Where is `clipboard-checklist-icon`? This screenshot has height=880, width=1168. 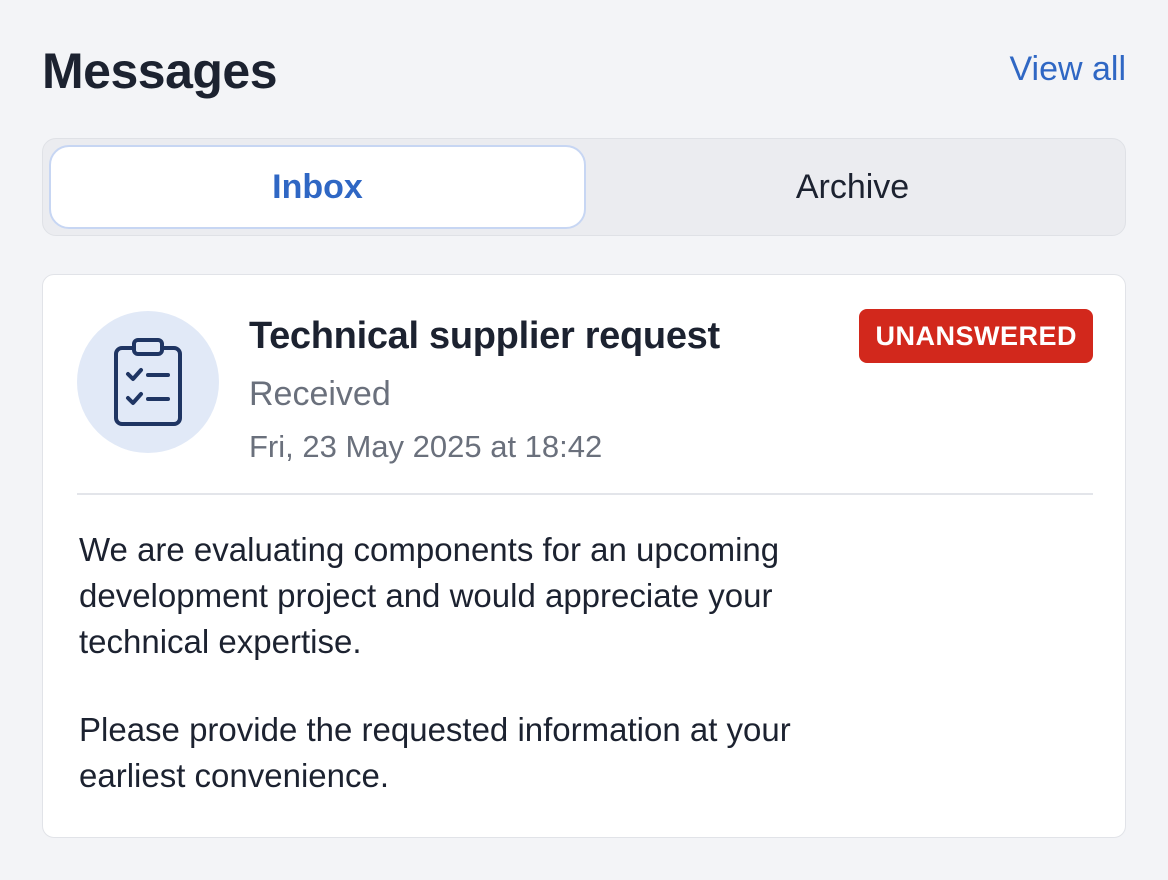
clipboard-checklist-icon is located at coordinates (148, 382).